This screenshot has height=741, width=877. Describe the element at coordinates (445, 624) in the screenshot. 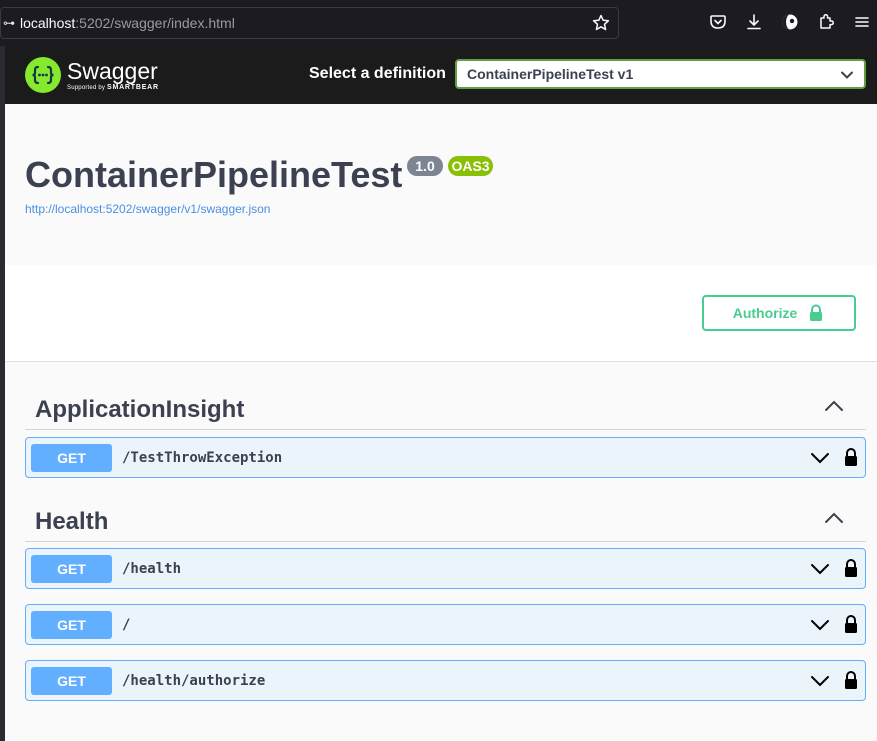

I see `operation-get-root: GET /` at that location.